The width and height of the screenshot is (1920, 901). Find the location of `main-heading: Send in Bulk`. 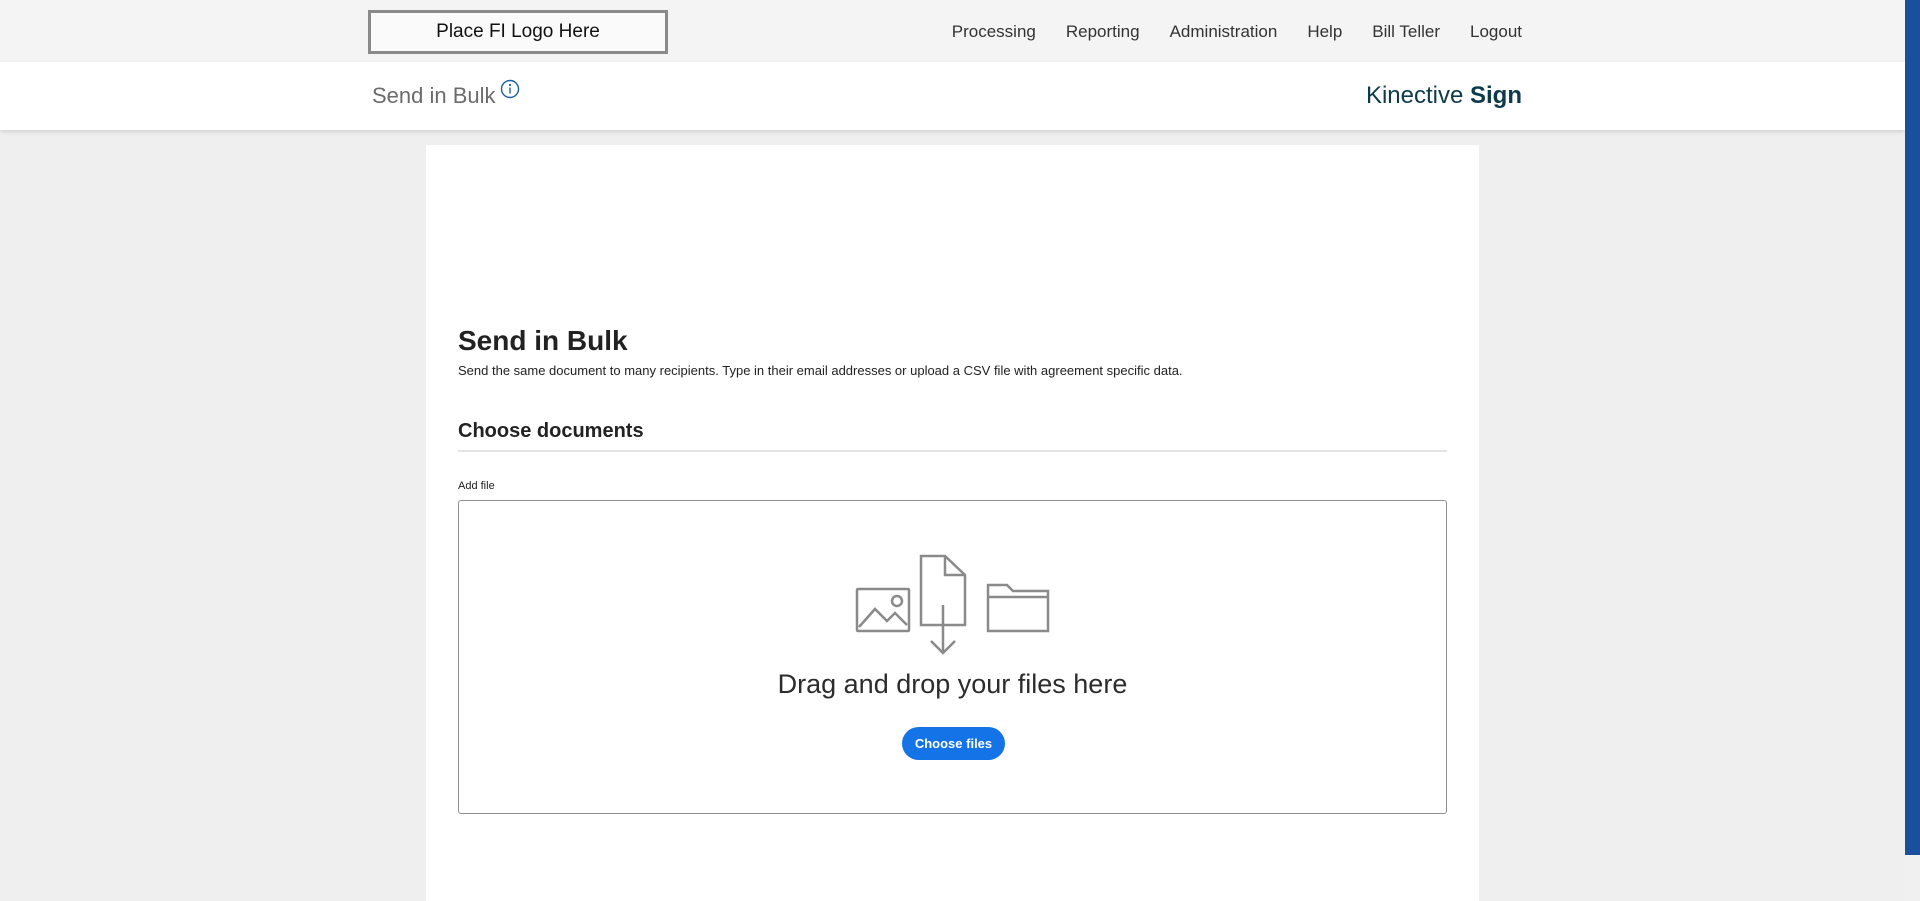

main-heading: Send in Bulk is located at coordinates (543, 340).